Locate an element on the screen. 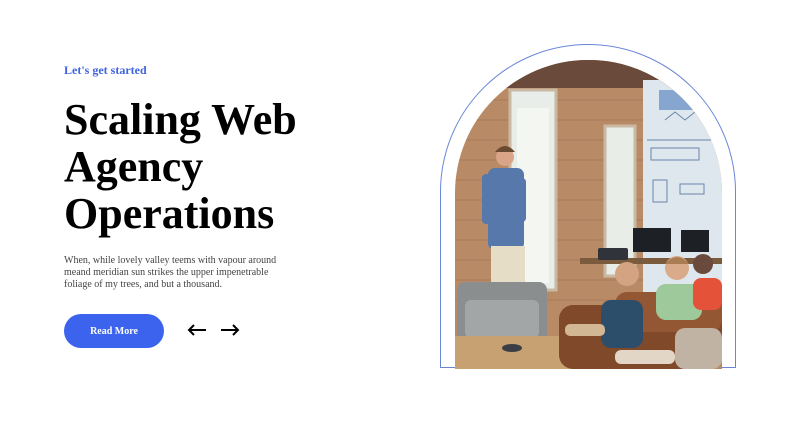 This screenshot has width=800, height=430. hero-intro: Let's get started is located at coordinates (214, 70).